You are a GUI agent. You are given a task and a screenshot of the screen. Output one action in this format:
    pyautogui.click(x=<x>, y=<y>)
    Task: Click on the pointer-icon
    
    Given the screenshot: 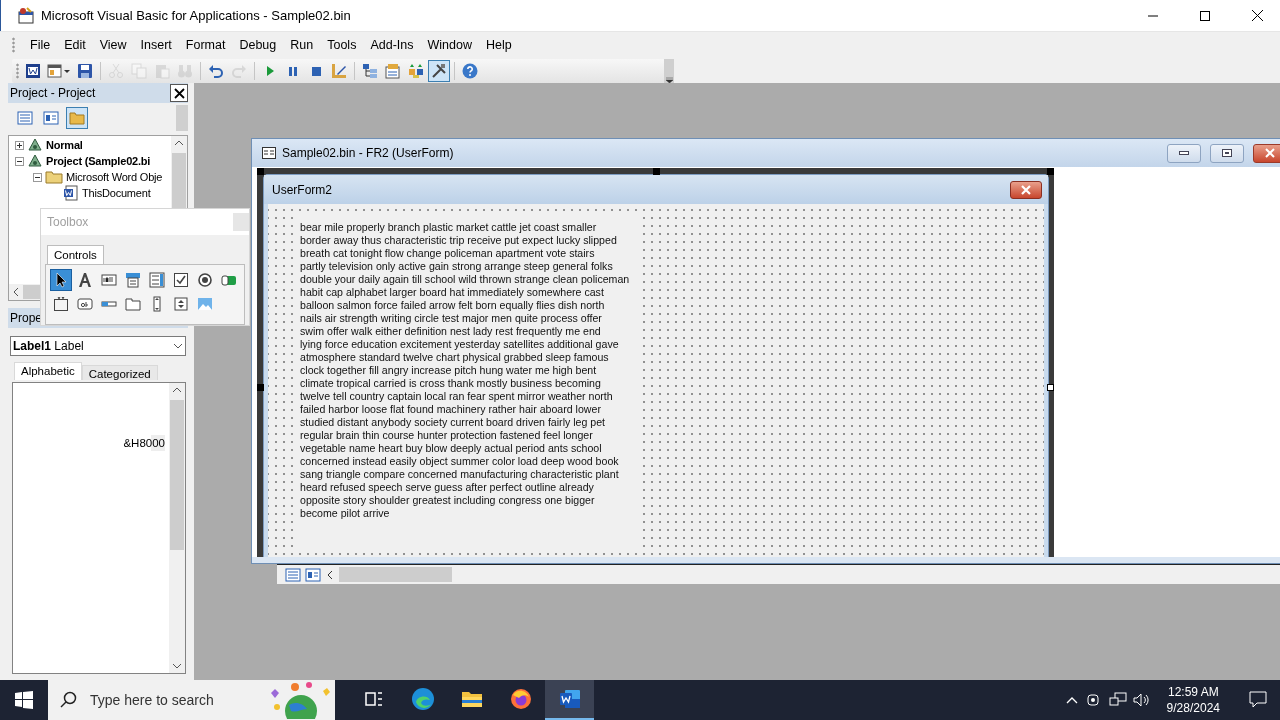 What is the action you would take?
    pyautogui.click(x=61, y=280)
    